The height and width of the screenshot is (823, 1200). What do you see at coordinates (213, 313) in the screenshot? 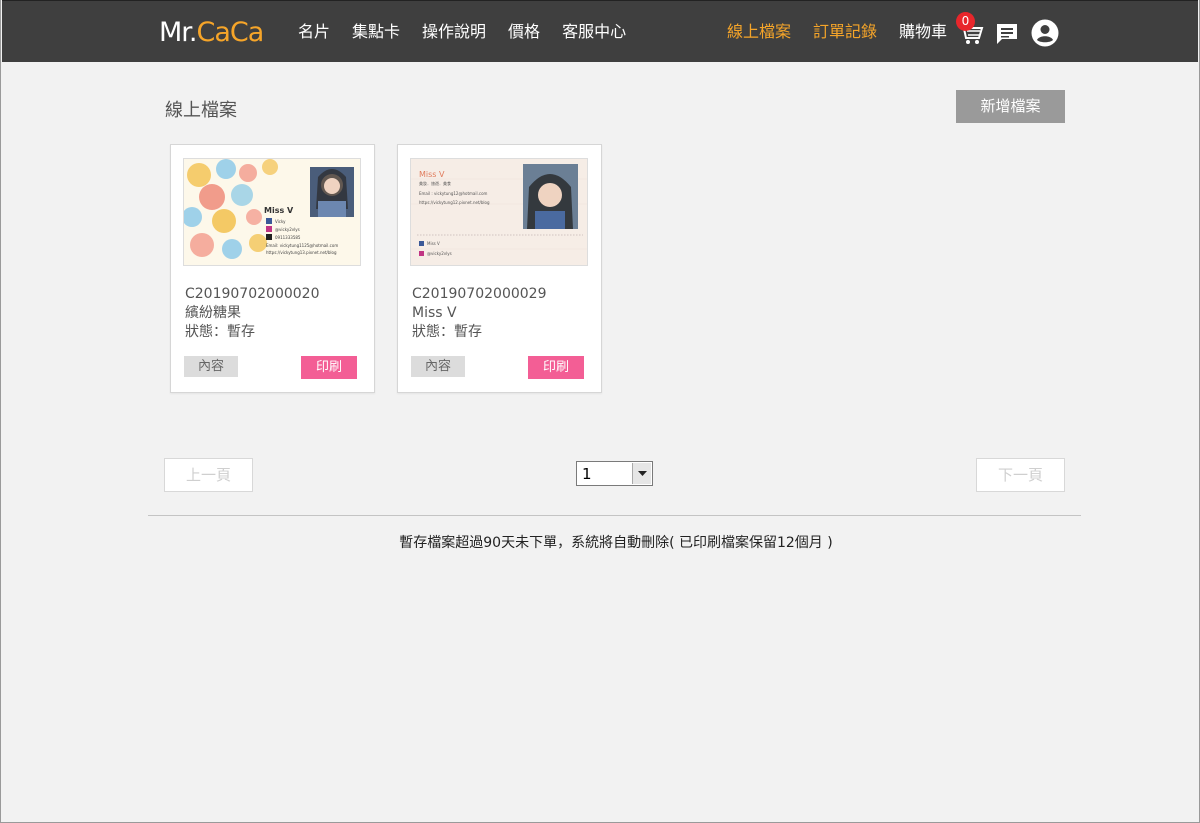
I see `card-name: 繽紛糖果` at bounding box center [213, 313].